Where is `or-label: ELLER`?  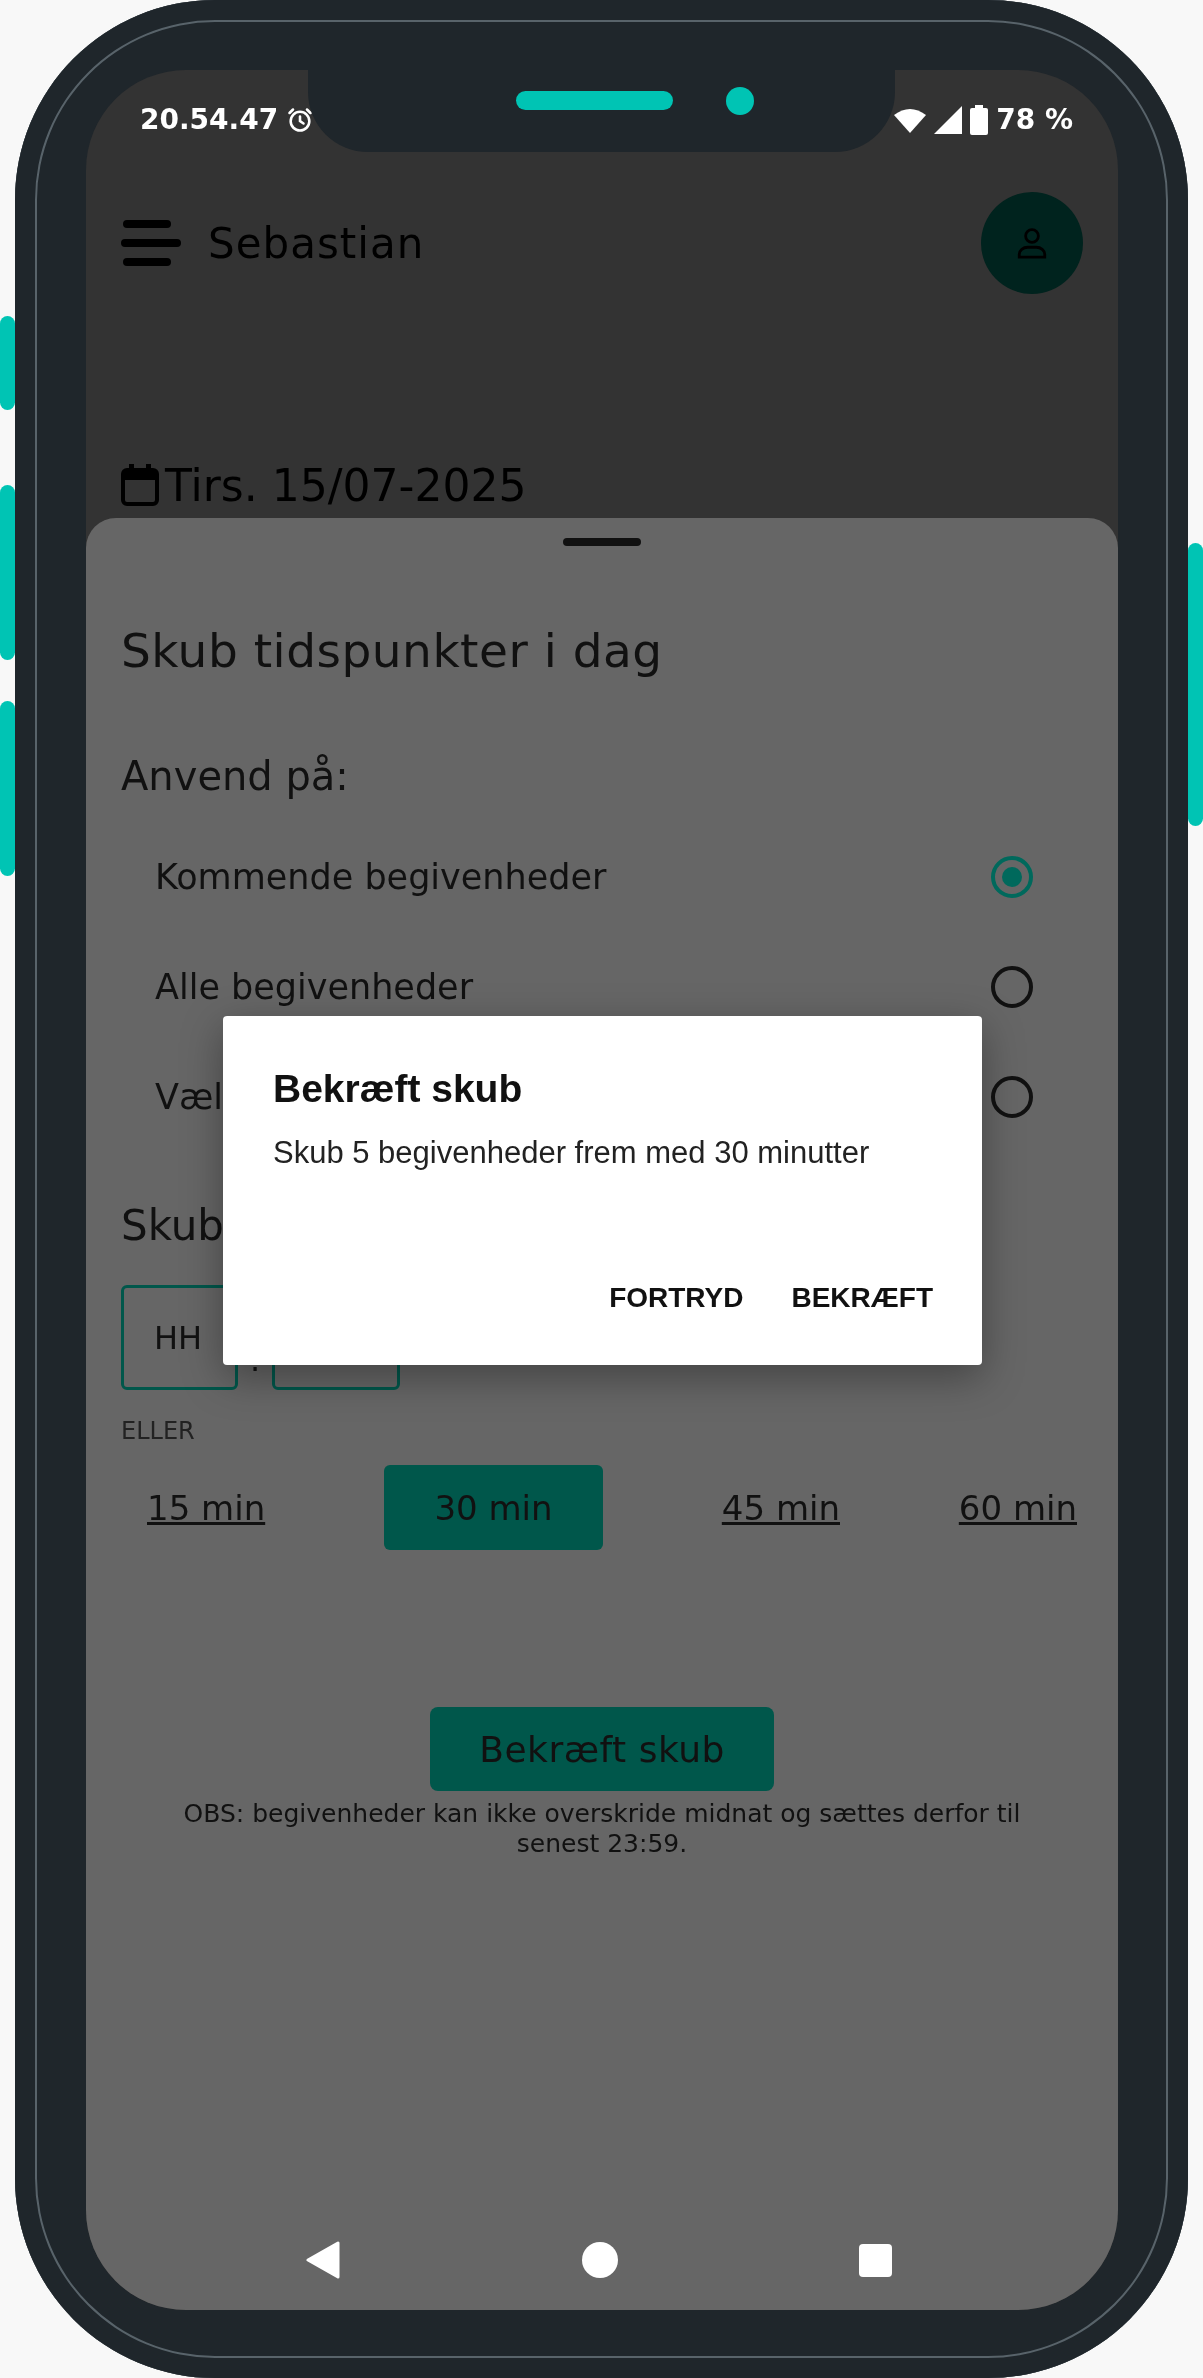
or-label: ELLER is located at coordinates (158, 1431).